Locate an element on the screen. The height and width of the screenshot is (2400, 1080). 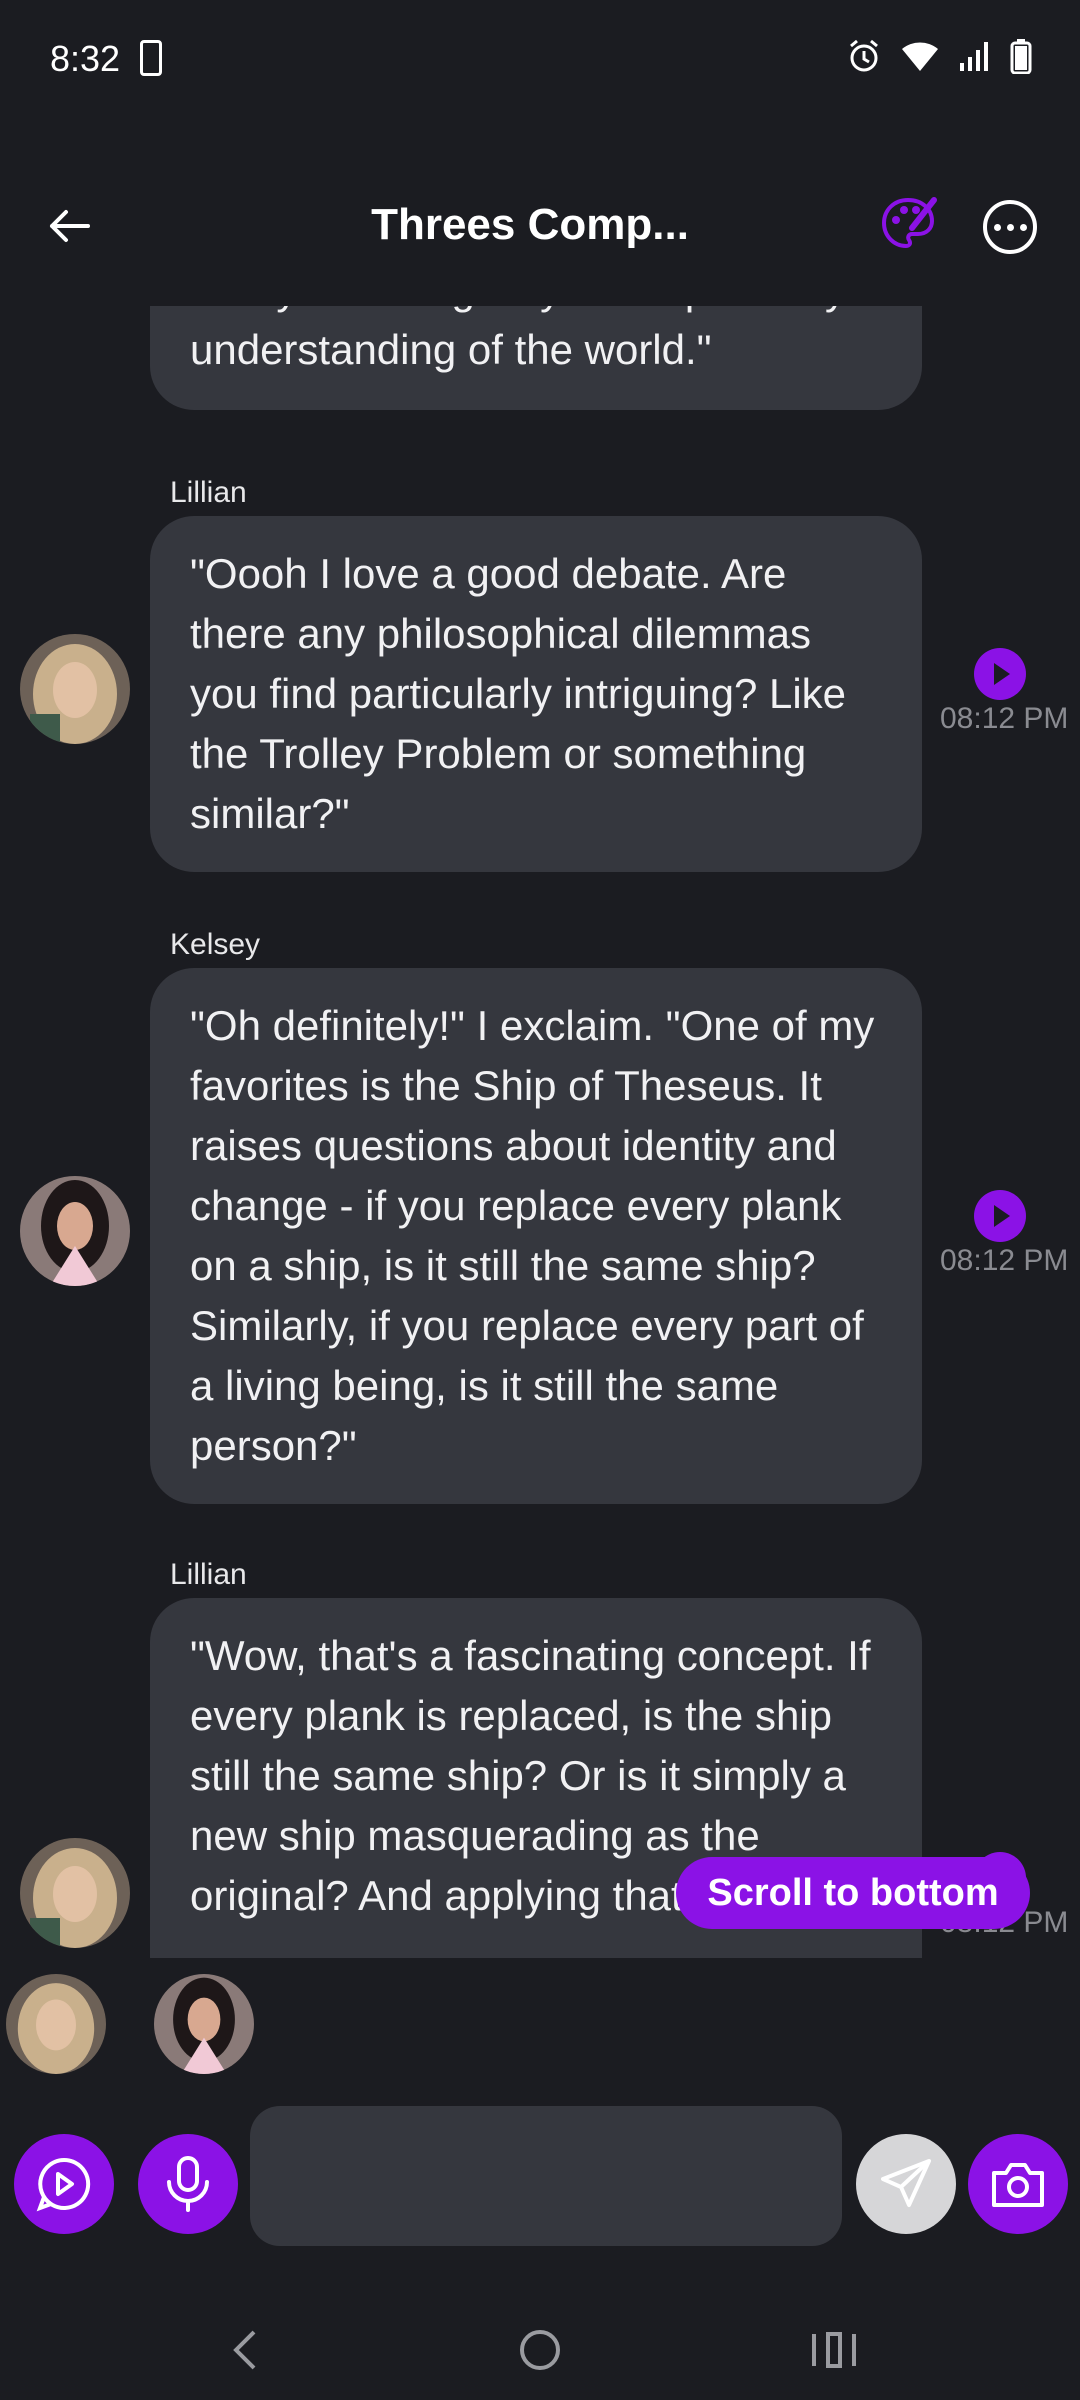
nav-back-button is located at coordinates (246, 2350).